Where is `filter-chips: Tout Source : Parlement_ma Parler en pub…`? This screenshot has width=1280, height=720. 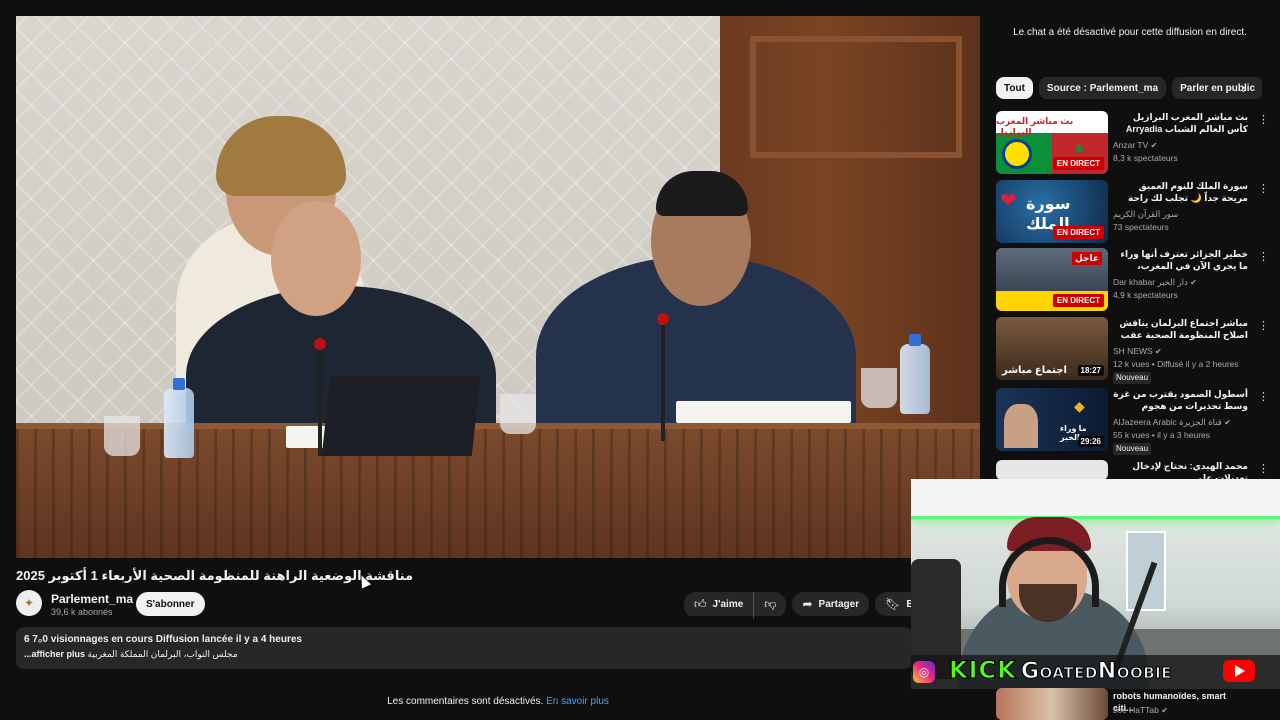
filter-chips: Tout Source : Parlement_ma Parler en pub… is located at coordinates (1129, 88).